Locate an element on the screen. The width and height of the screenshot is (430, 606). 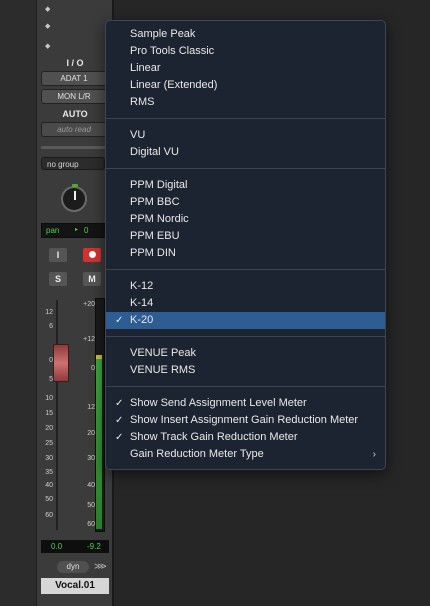
menu-item: ✓ Show Track Gain Reduction Meter is located at coordinates (245, 437).